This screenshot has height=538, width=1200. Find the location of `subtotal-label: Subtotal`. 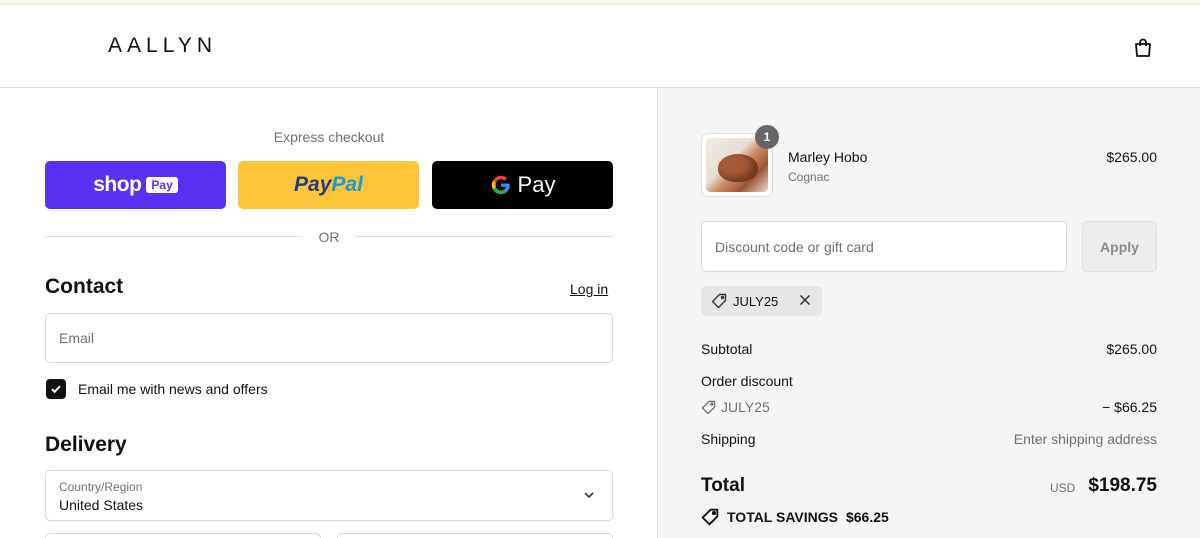

subtotal-label: Subtotal is located at coordinates (727, 349).